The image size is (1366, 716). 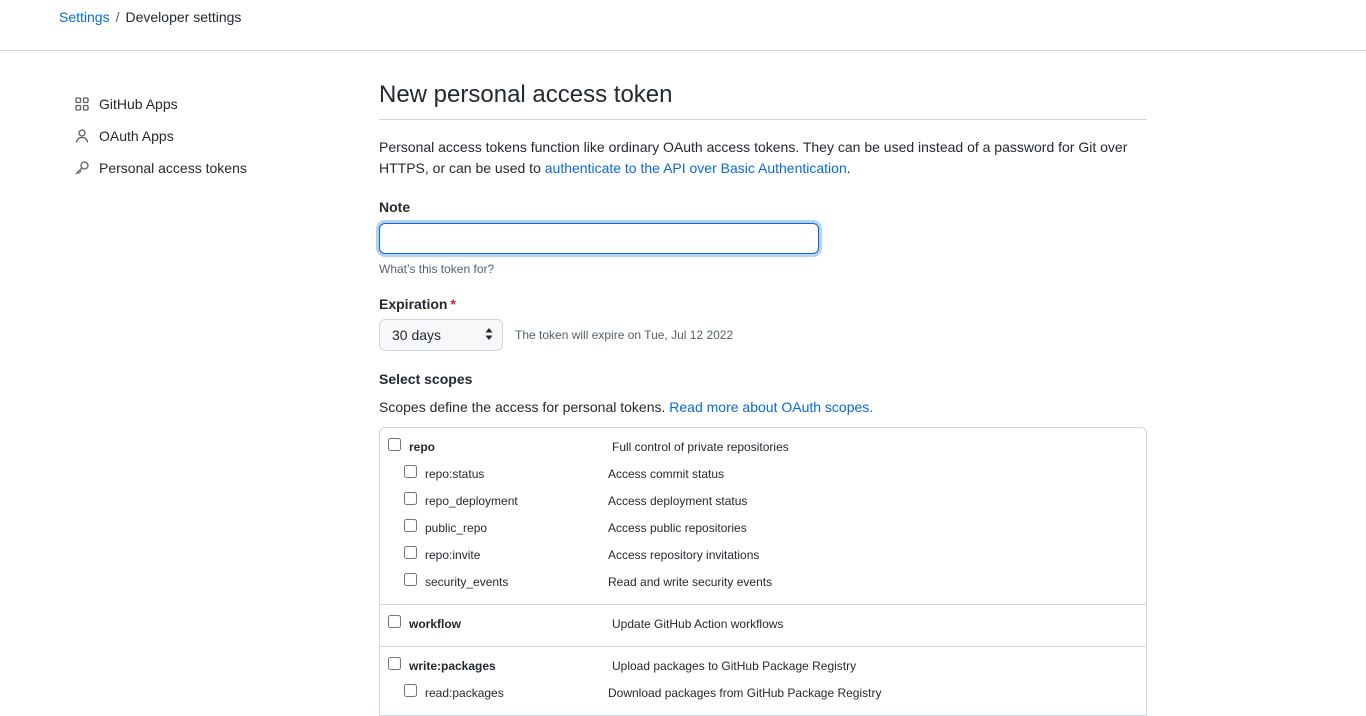 What do you see at coordinates (435, 624) in the screenshot?
I see `scope-name: workflow` at bounding box center [435, 624].